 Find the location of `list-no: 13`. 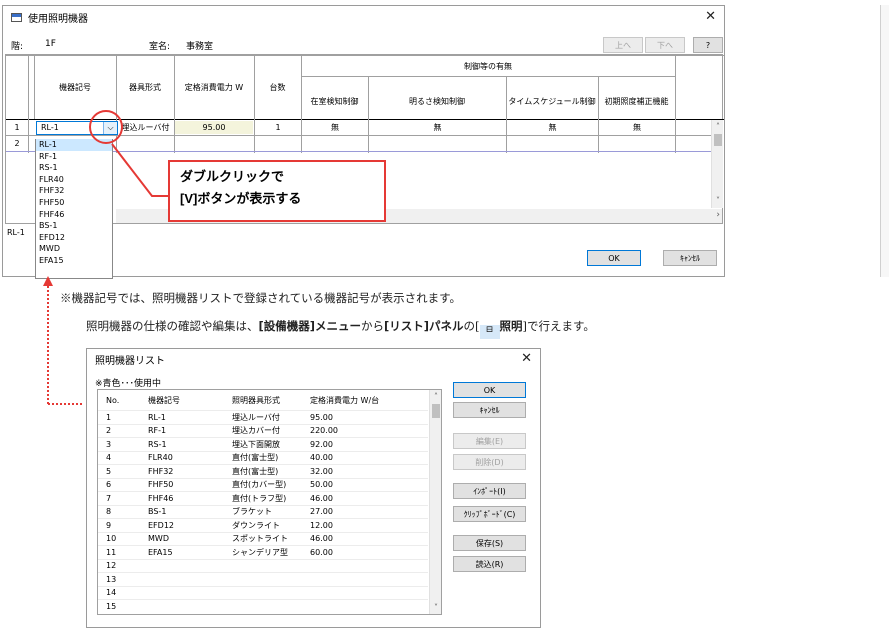

list-no: 13 is located at coordinates (111, 579).